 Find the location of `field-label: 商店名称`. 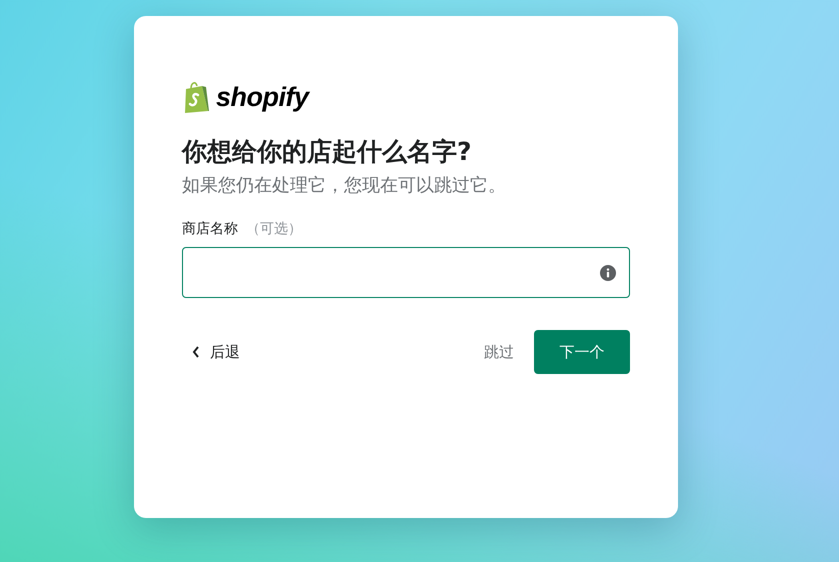

field-label: 商店名称 is located at coordinates (210, 229).